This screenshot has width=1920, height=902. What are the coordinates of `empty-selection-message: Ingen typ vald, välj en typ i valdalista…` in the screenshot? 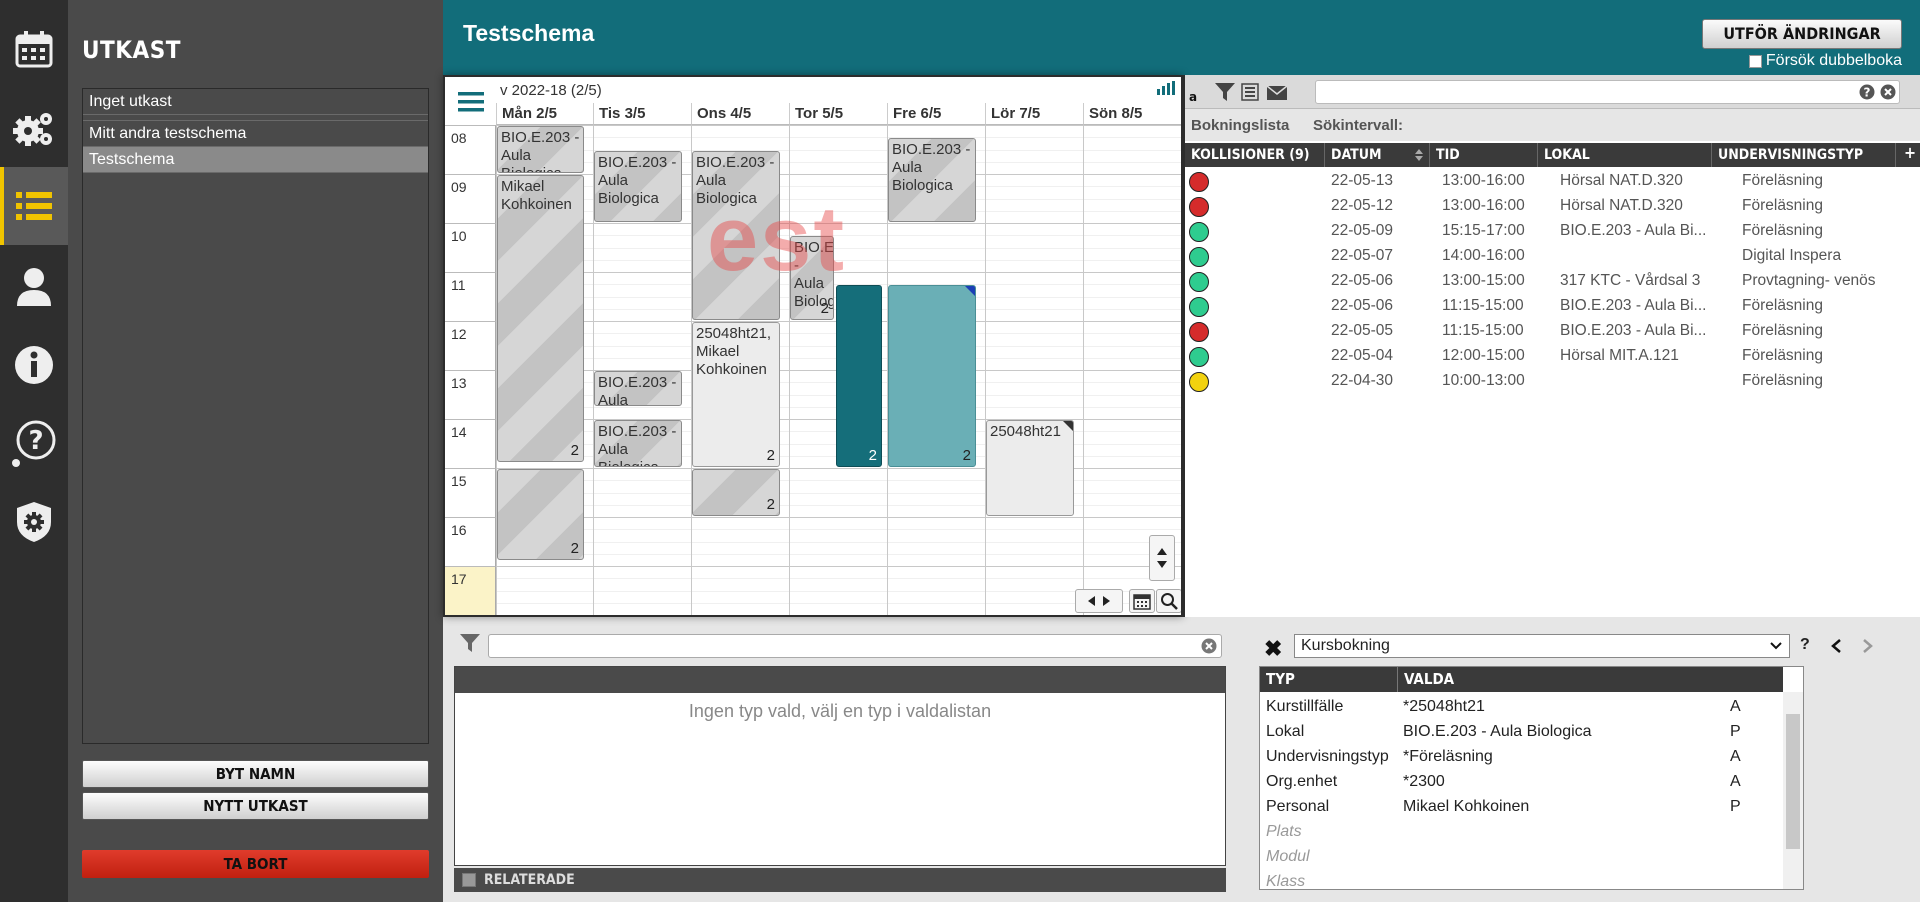 It's located at (840, 711).